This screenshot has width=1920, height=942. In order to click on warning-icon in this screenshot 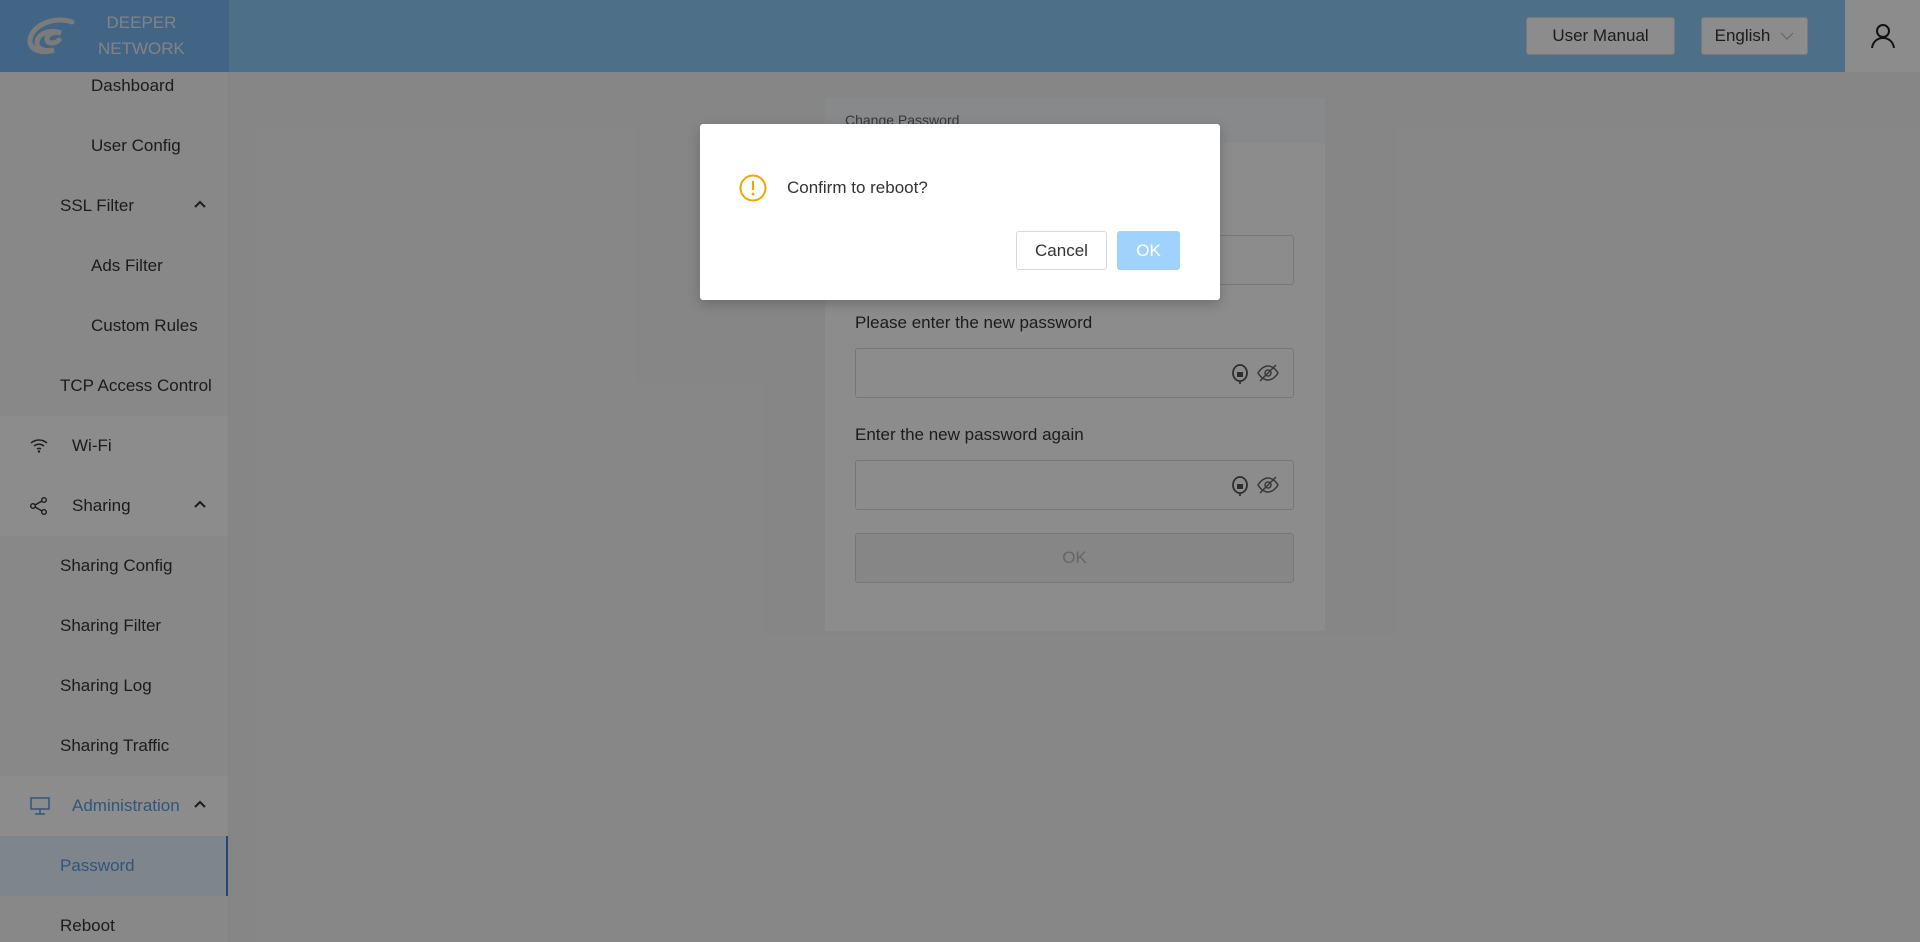, I will do `click(753, 188)`.